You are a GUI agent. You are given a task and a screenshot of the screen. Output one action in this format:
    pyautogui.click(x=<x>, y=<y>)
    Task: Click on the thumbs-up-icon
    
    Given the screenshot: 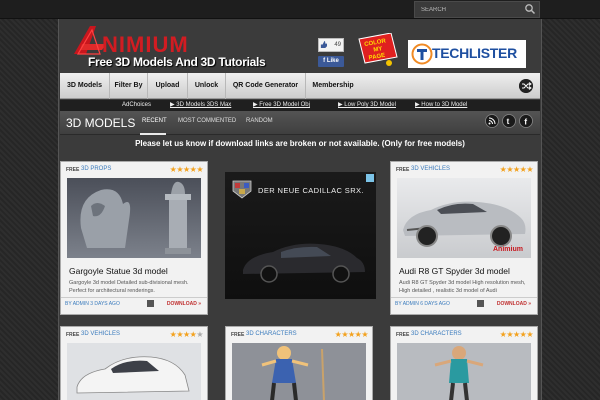 What is the action you would take?
    pyautogui.click(x=323, y=44)
    